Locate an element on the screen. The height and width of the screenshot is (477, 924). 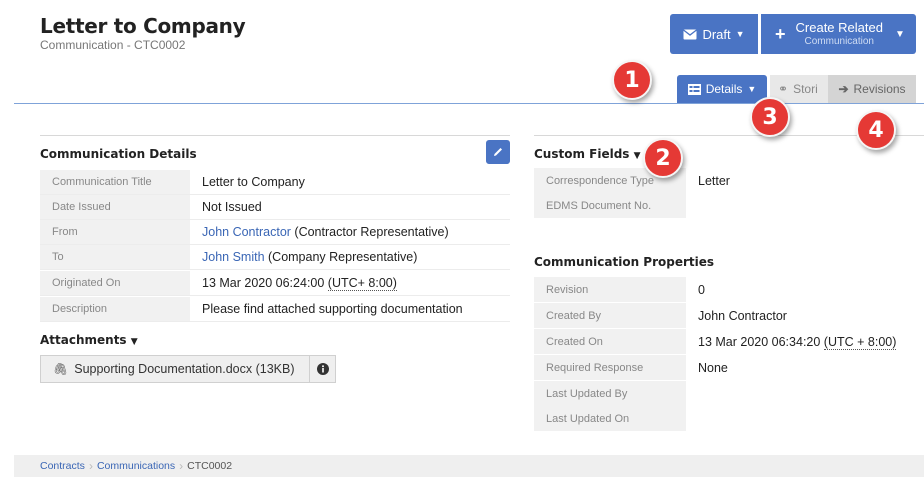
timezone-label: (UTC+ 8:00) is located at coordinates (362, 283).